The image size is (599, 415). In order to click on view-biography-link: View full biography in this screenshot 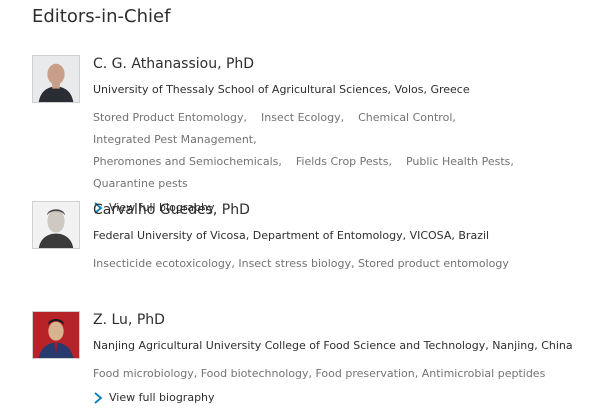, I will do `click(154, 397)`.